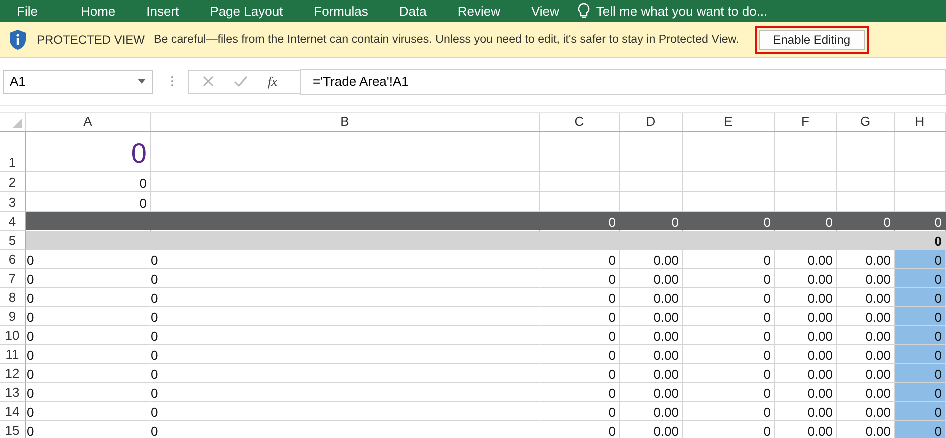 The width and height of the screenshot is (946, 438). What do you see at coordinates (345, 122) in the screenshot?
I see `column-header: B` at bounding box center [345, 122].